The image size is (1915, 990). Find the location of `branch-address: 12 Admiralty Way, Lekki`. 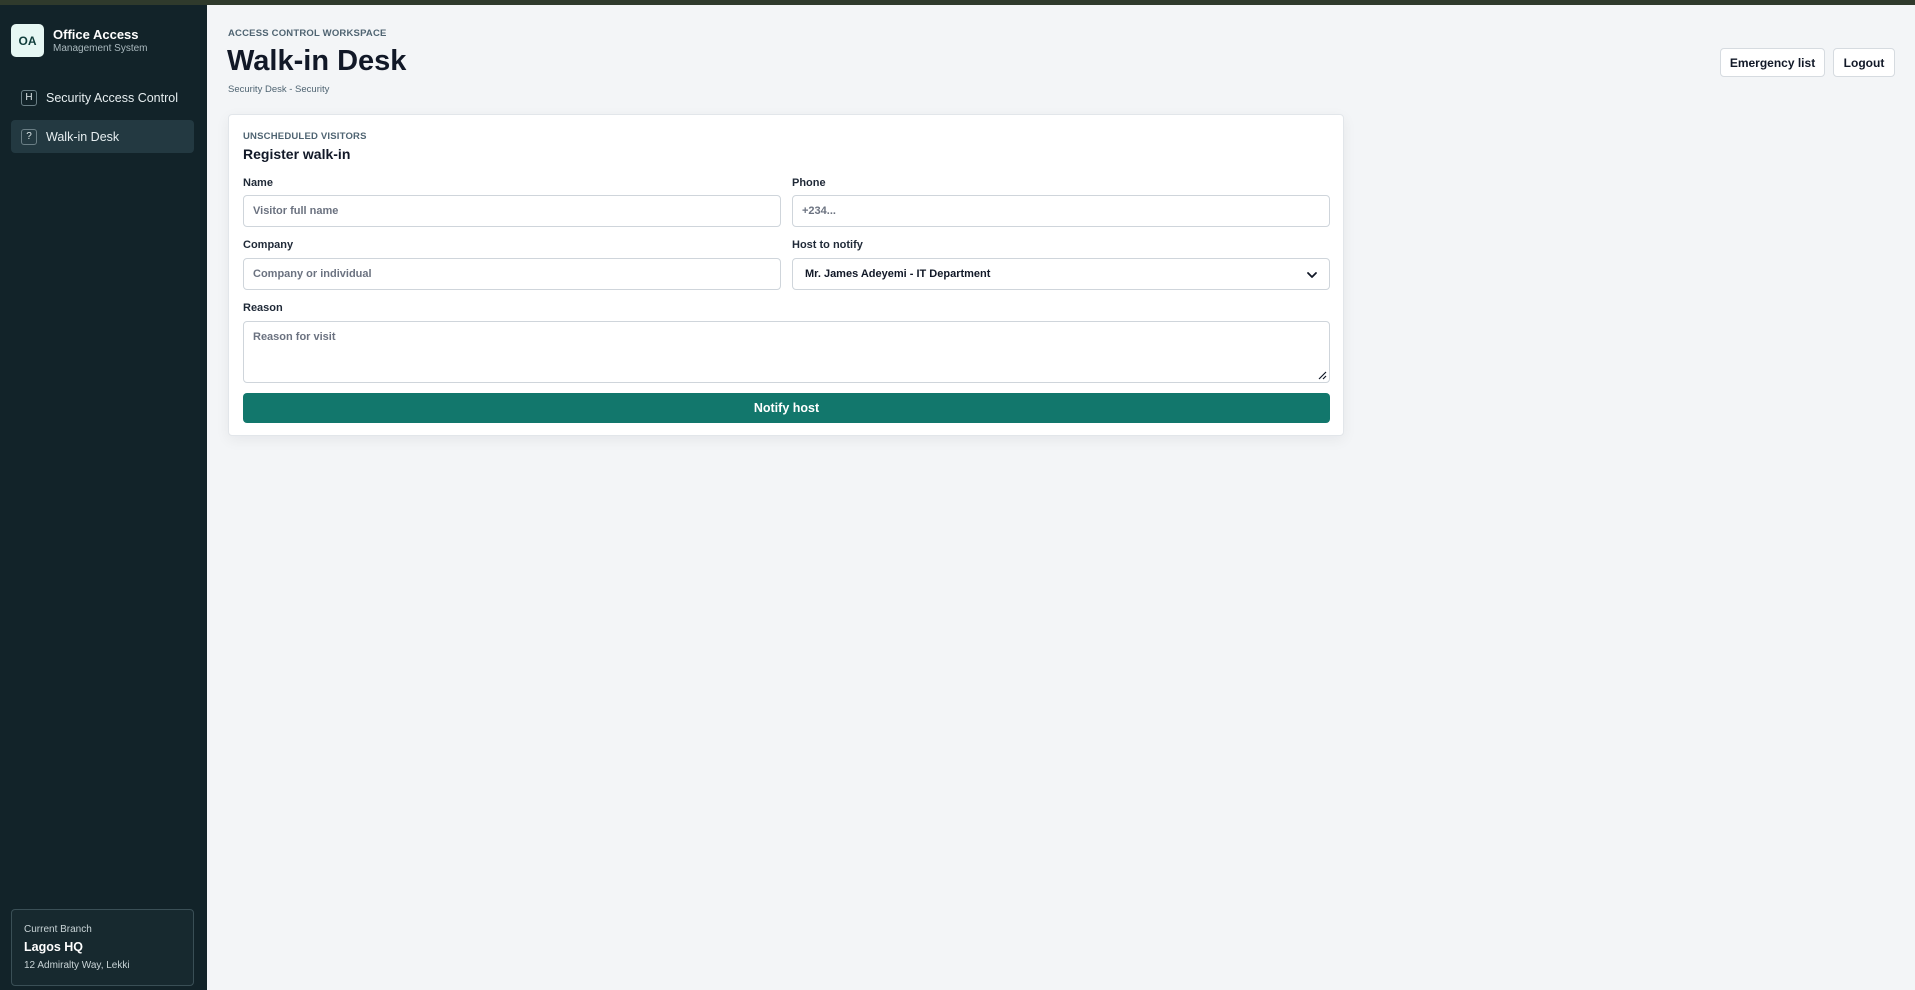

branch-address: 12 Admiralty Way, Lekki is located at coordinates (77, 965).